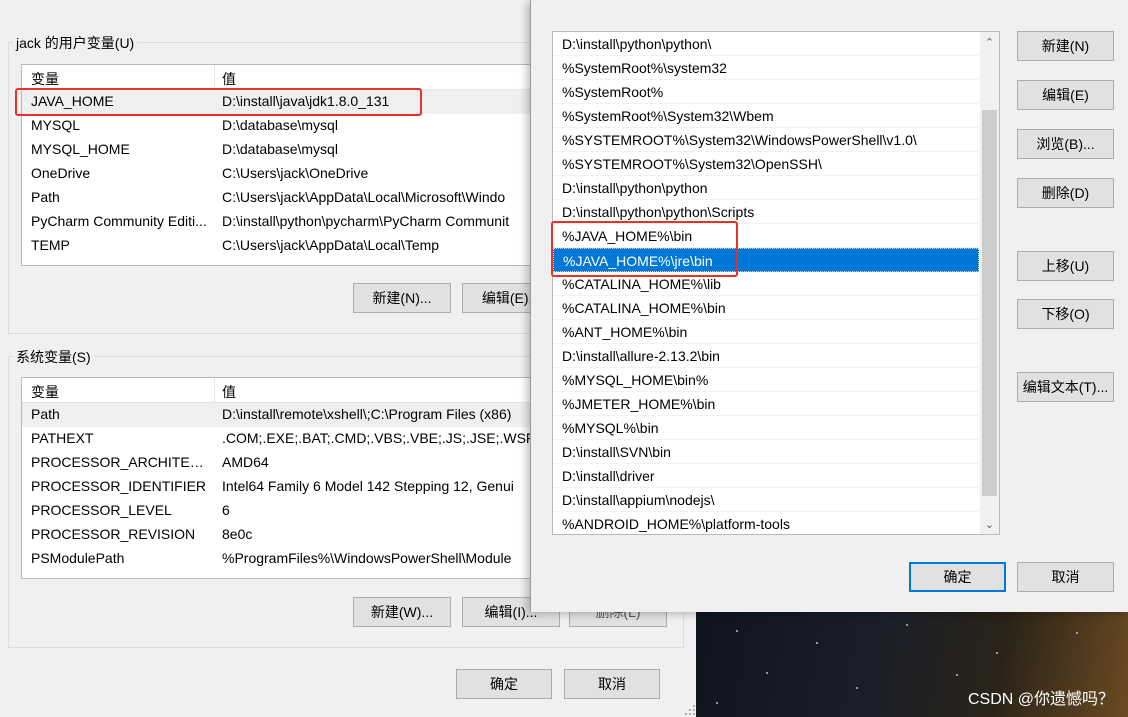 This screenshot has height=717, width=1128. Describe the element at coordinates (282, 511) in the screenshot. I see `table-row: PROCESSOR_LEVEL 6` at that location.